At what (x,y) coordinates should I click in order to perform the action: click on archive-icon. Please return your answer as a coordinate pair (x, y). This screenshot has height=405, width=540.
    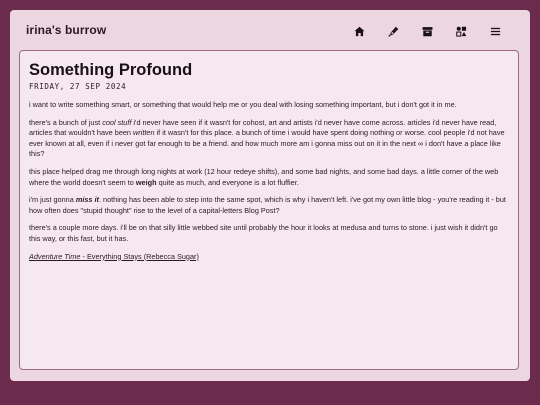
    Looking at the image, I should click on (427, 31).